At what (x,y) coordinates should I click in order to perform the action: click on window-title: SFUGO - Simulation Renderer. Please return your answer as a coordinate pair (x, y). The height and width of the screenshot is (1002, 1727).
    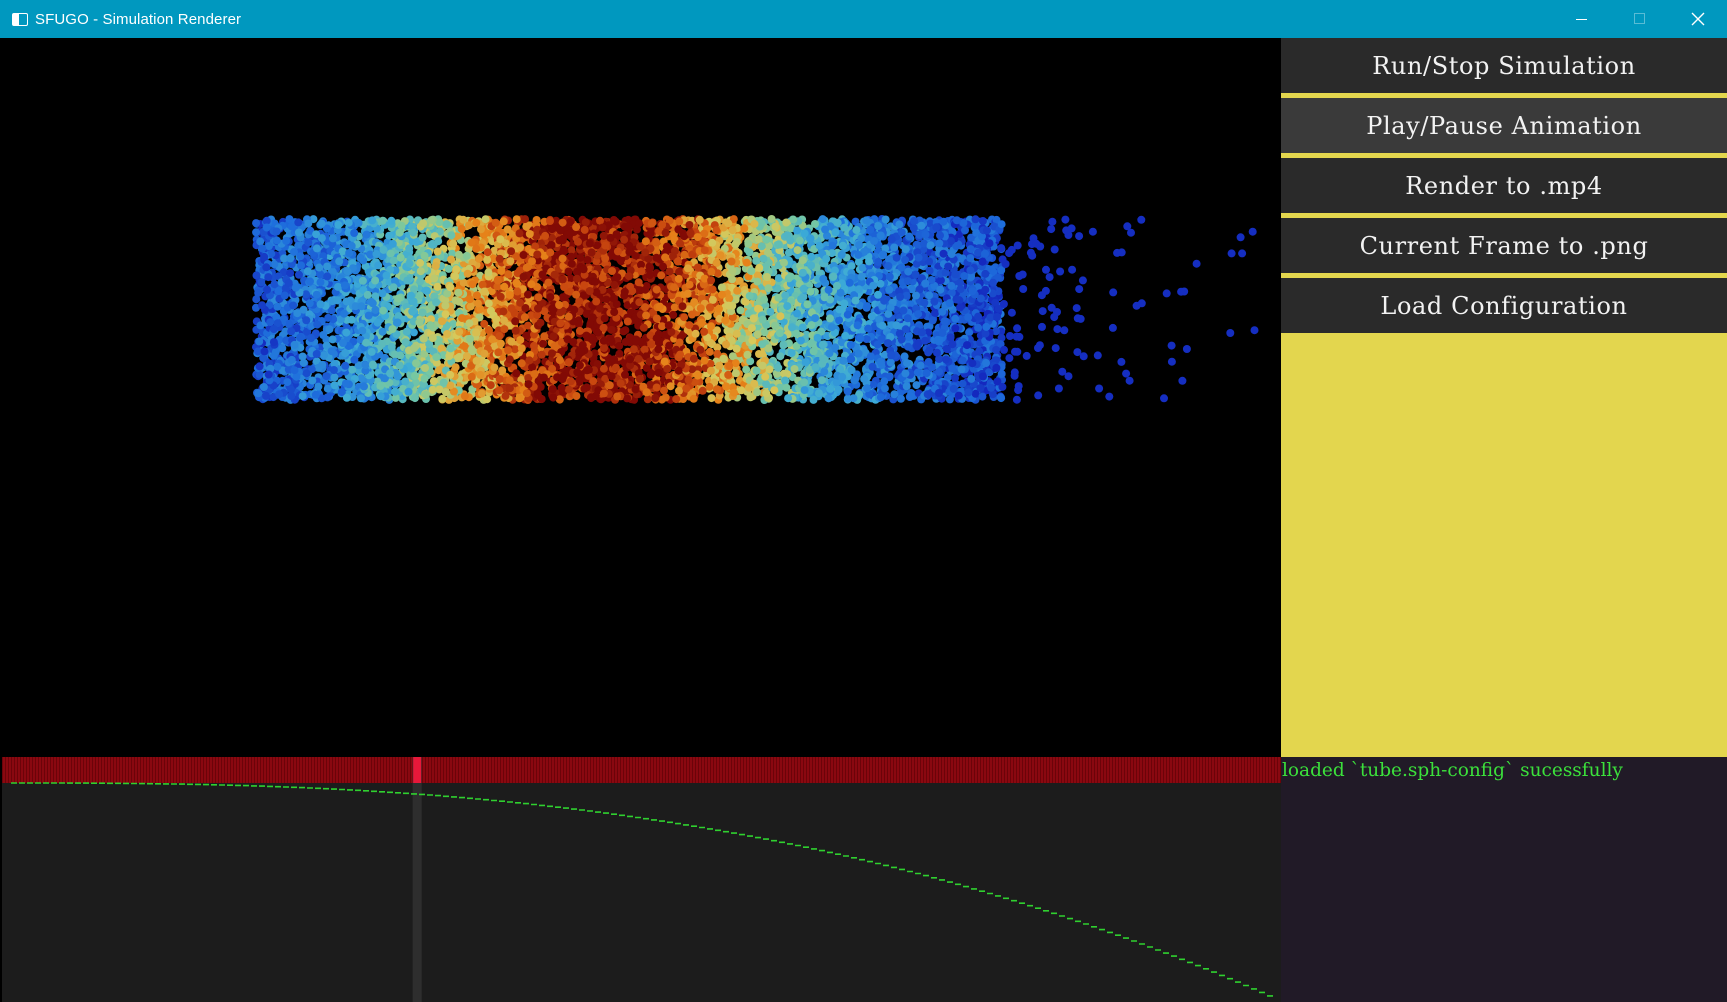
    Looking at the image, I should click on (138, 19).